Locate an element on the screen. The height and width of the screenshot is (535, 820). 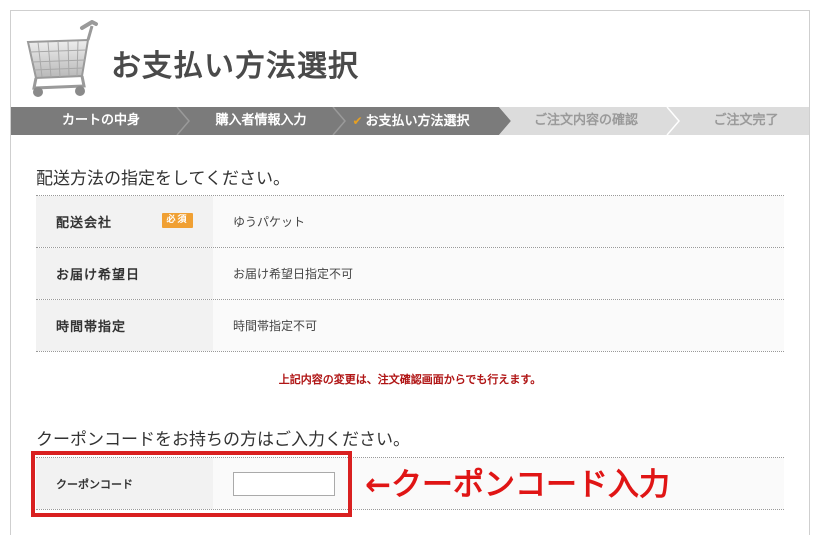
shopping-cart-icon is located at coordinates (62, 58).